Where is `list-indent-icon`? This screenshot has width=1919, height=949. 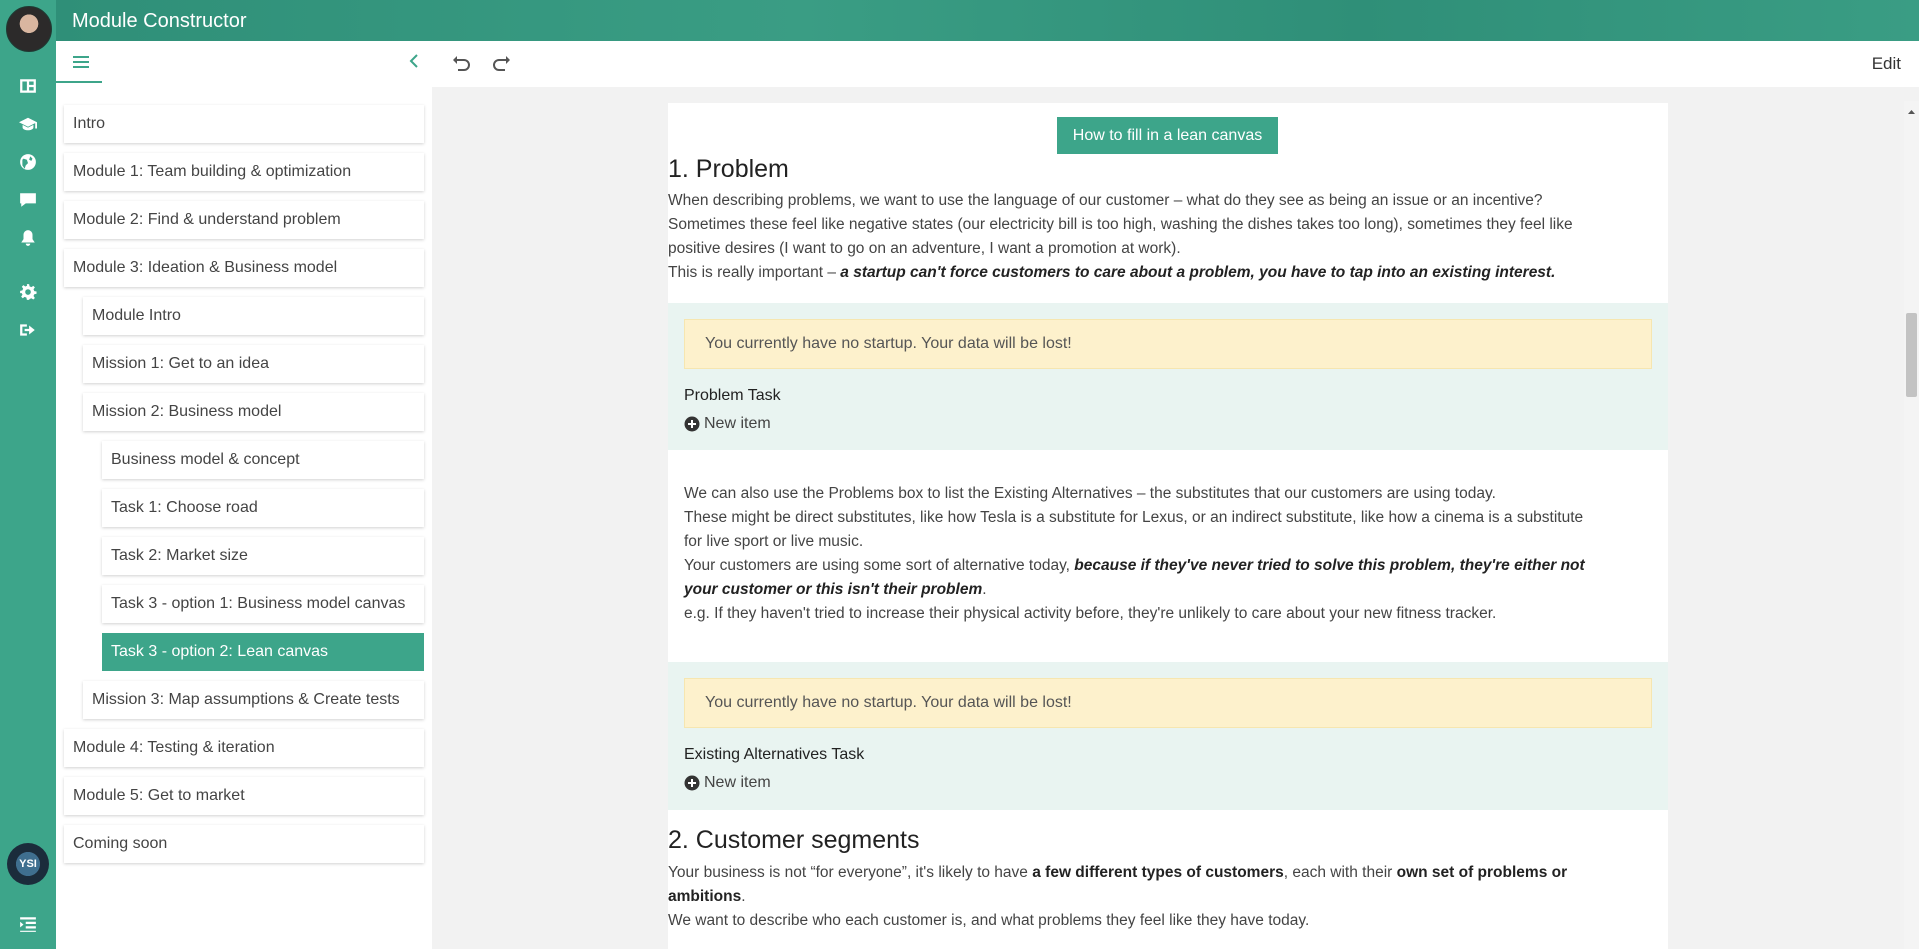
list-indent-icon is located at coordinates (28, 924).